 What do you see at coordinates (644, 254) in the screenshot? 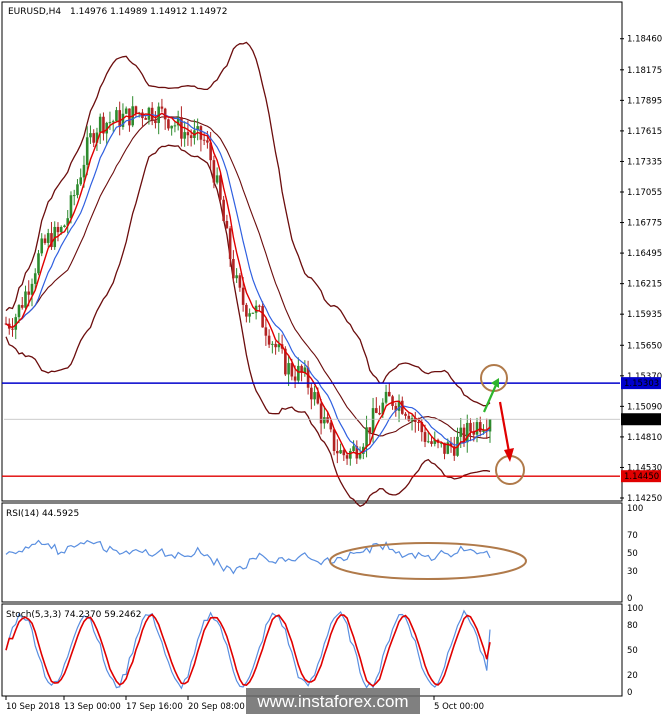
I see `price-tick-label: 1.16495` at bounding box center [644, 254].